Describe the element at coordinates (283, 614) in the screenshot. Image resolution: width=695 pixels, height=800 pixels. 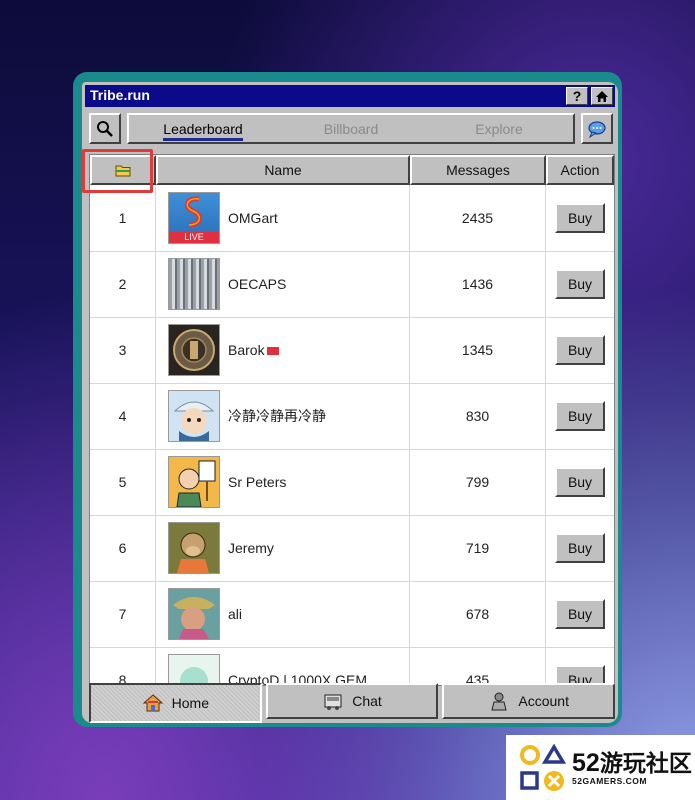
I see `name-cell: ali` at that location.